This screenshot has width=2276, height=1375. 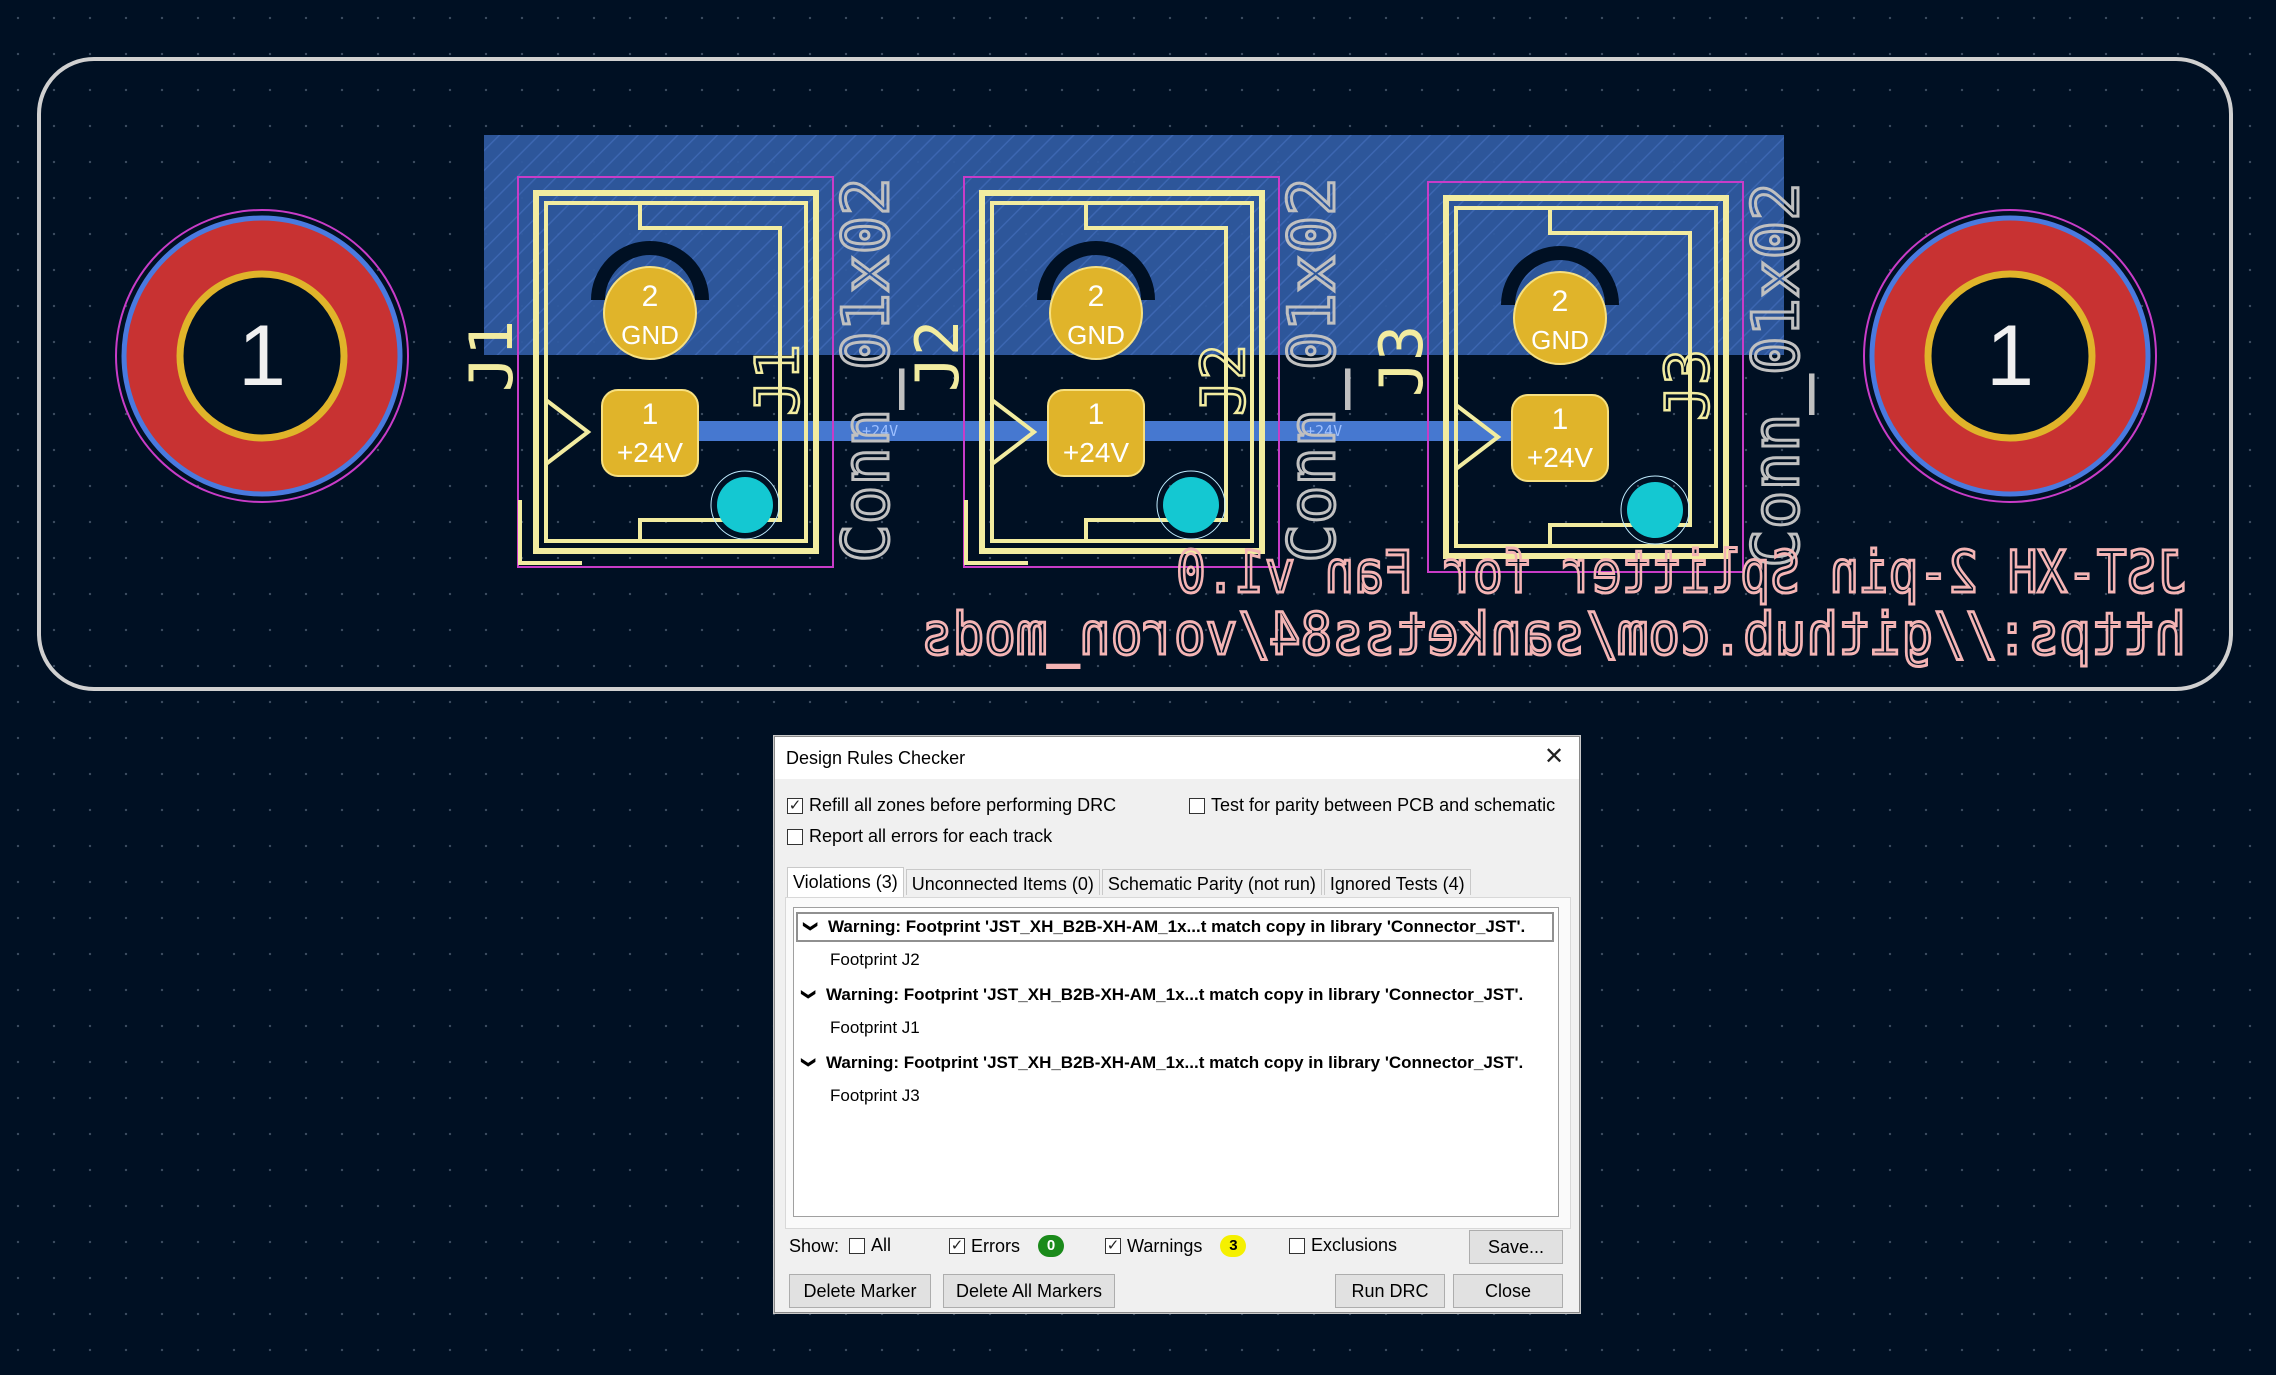 What do you see at coordinates (1233, 1246) in the screenshot?
I see `warnings-count-badge: 3` at bounding box center [1233, 1246].